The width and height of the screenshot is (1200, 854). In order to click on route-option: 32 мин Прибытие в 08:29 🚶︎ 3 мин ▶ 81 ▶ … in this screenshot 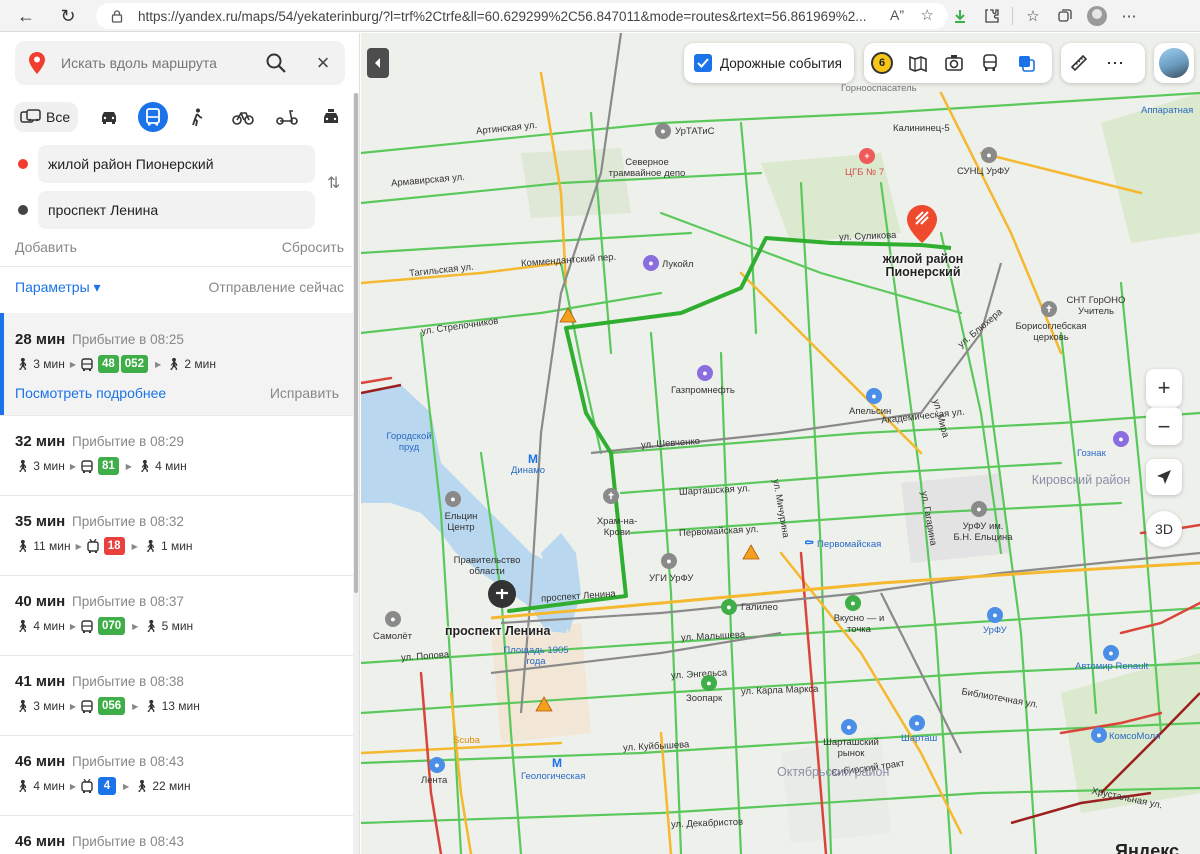, I will do `click(177, 455)`.